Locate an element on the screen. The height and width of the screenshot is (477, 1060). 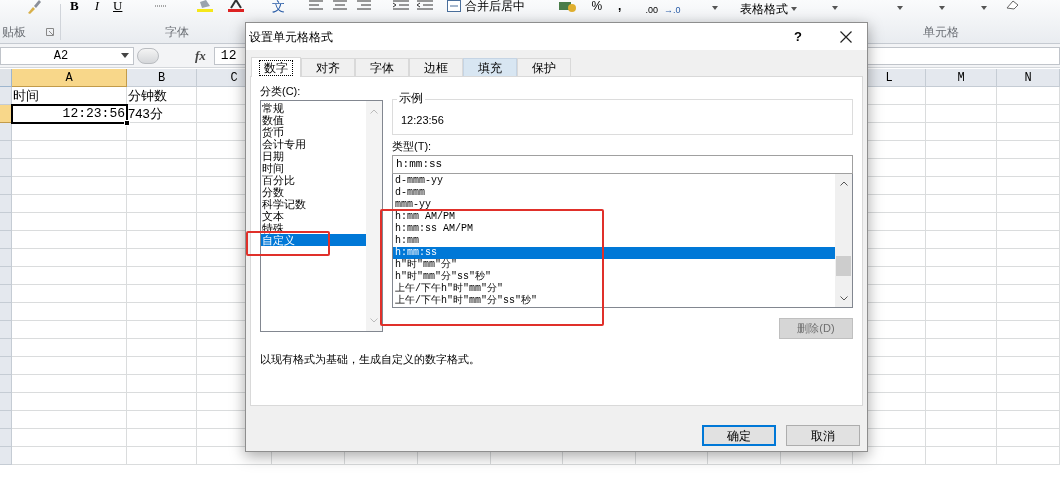
type-item: h:mm:ss AM/PM is located at coordinates (614, 229).